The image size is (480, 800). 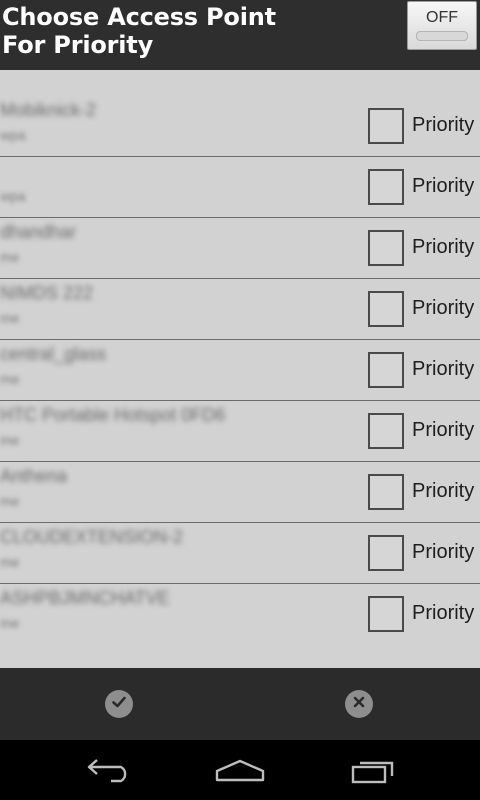 What do you see at coordinates (113, 415) in the screenshot?
I see `access-point-name: HTC Portable Hotspot 0FD6` at bounding box center [113, 415].